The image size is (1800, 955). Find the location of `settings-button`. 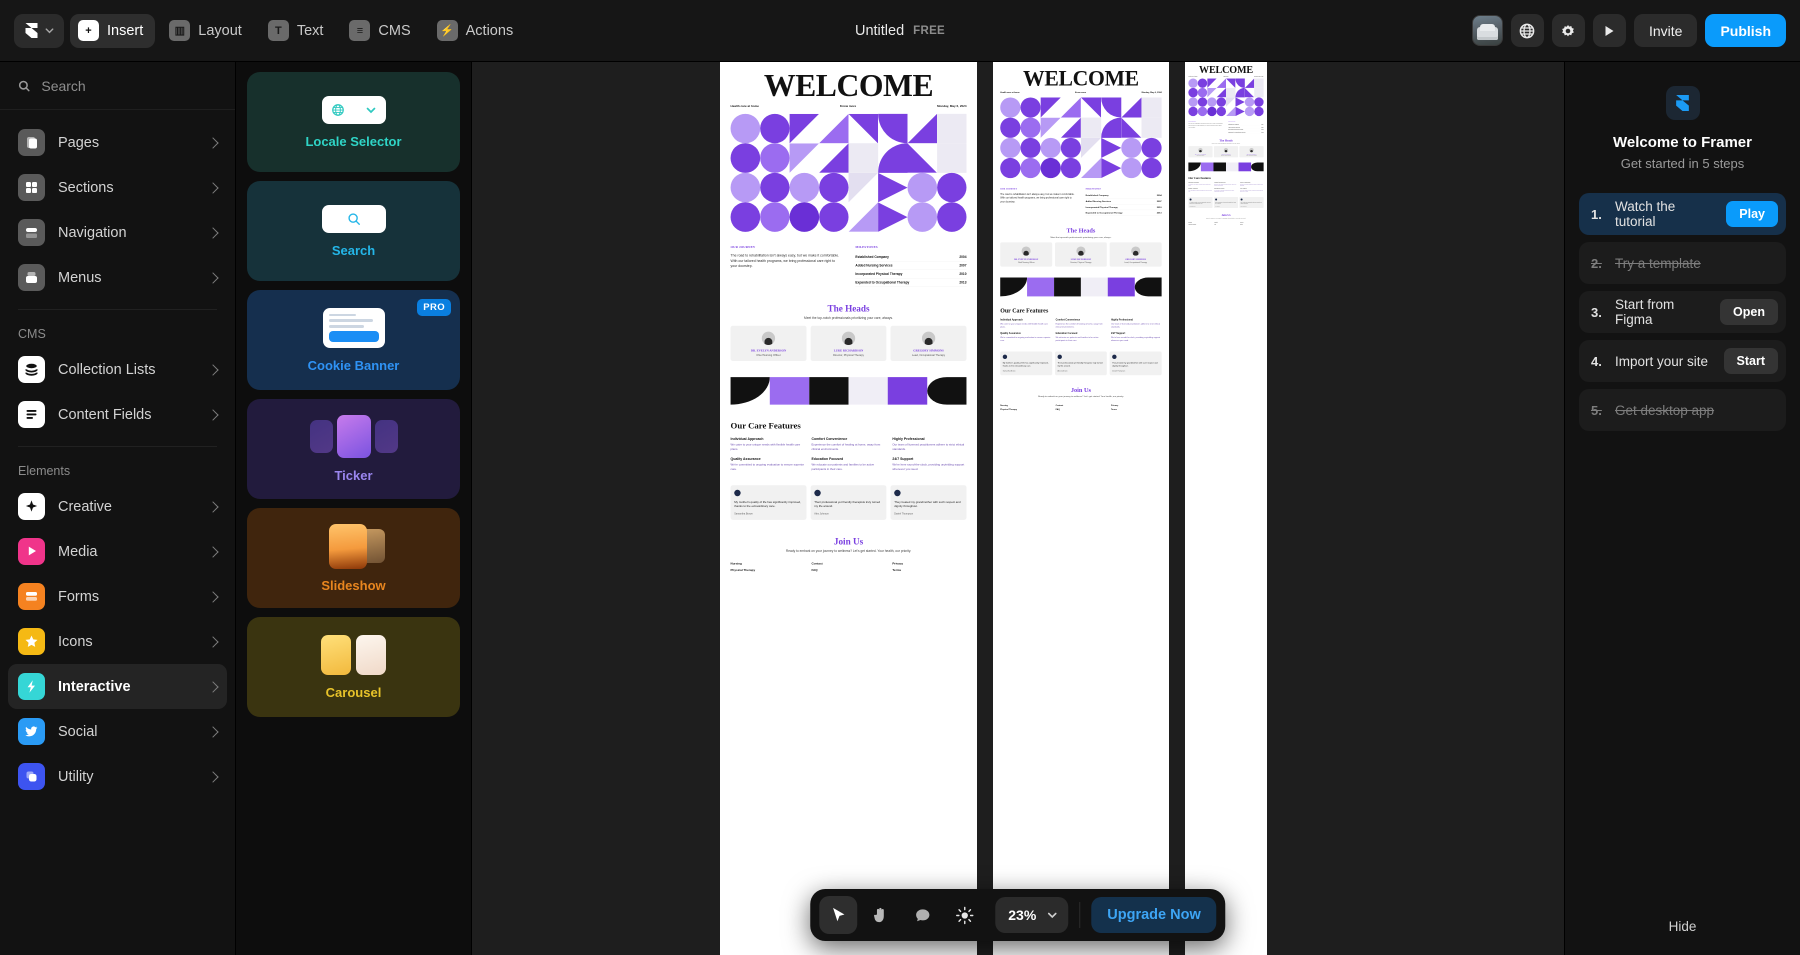

settings-button is located at coordinates (1568, 30).